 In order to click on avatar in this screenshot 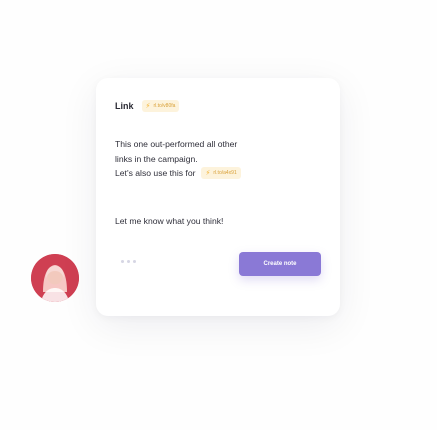, I will do `click(55, 278)`.